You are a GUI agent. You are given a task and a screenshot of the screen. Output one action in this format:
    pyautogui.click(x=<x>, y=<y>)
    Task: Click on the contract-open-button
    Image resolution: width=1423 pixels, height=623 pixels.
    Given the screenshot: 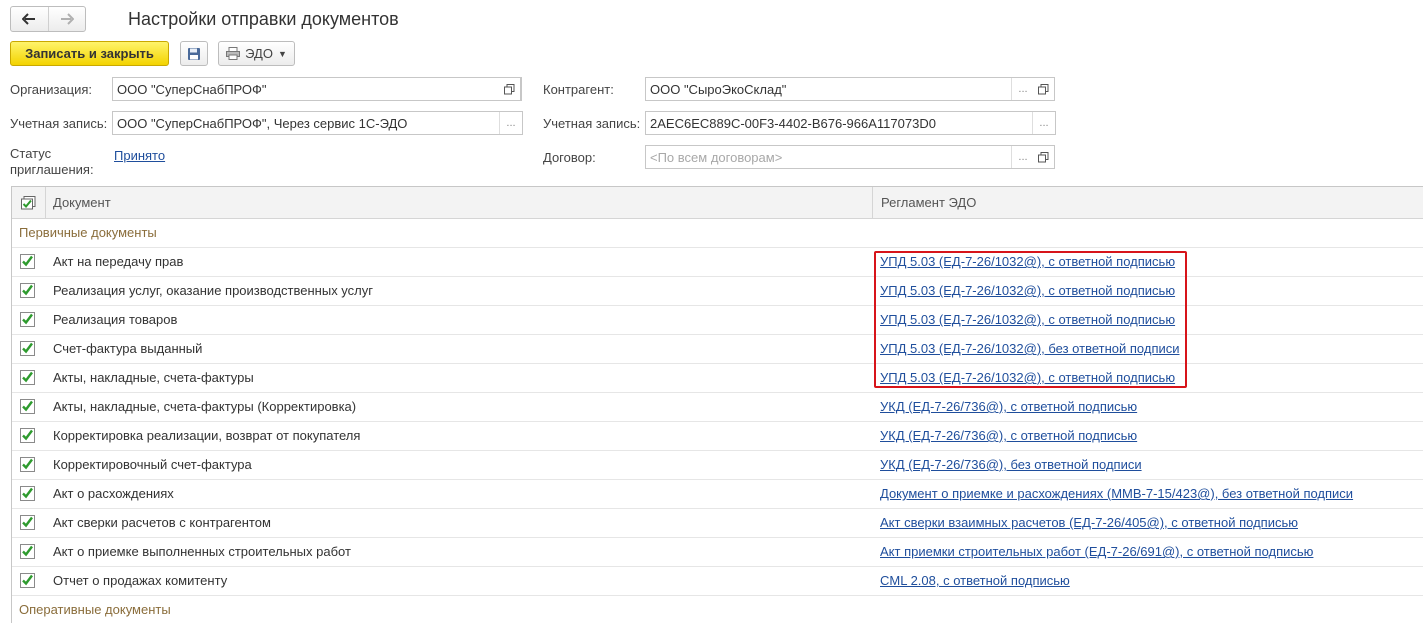 What is the action you would take?
    pyautogui.click(x=1044, y=157)
    